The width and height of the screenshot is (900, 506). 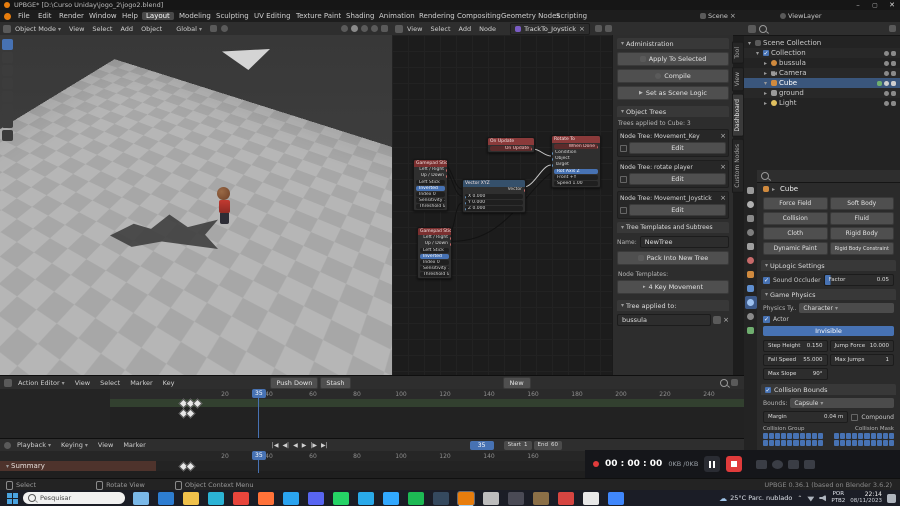 What do you see at coordinates (78, 466) in the screenshot?
I see `summary-label: Summary` at bounding box center [78, 466].